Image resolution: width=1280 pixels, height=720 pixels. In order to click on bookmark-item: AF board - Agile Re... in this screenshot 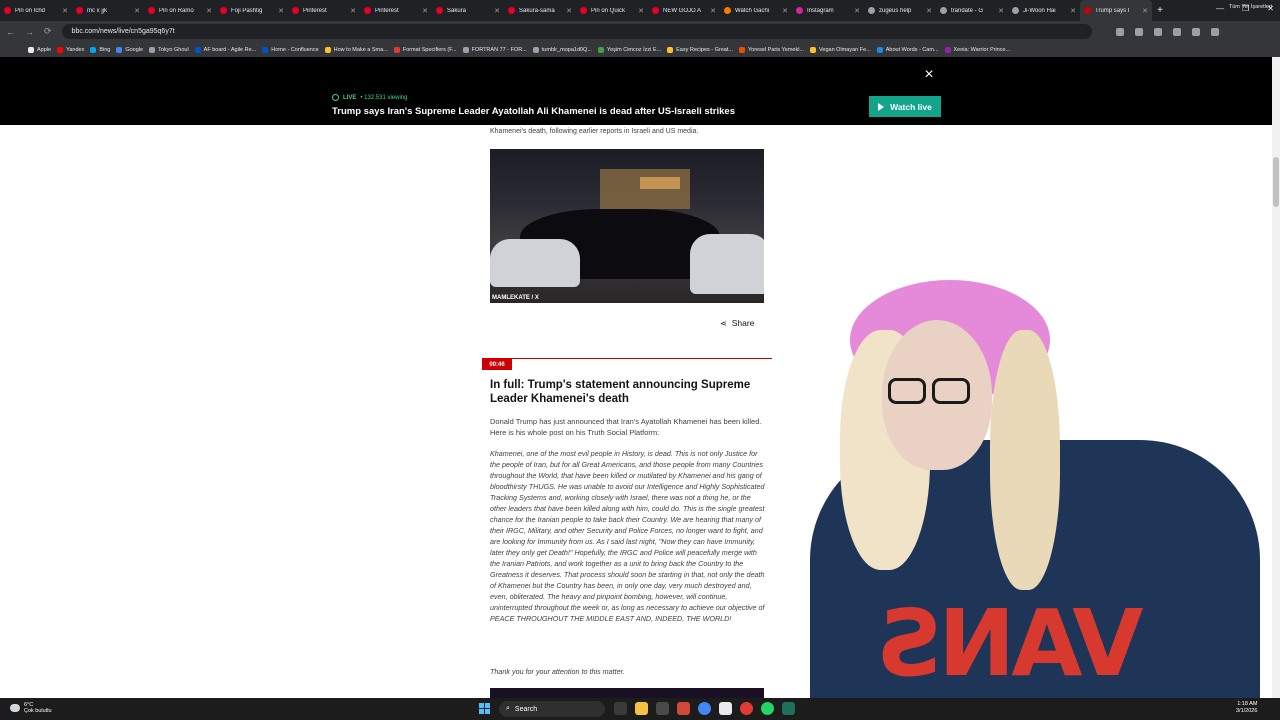, I will do `click(225, 49)`.